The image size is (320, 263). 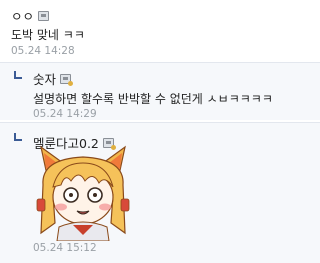 I want to click on comment-author: ㅇㅇ, so click(x=30, y=15).